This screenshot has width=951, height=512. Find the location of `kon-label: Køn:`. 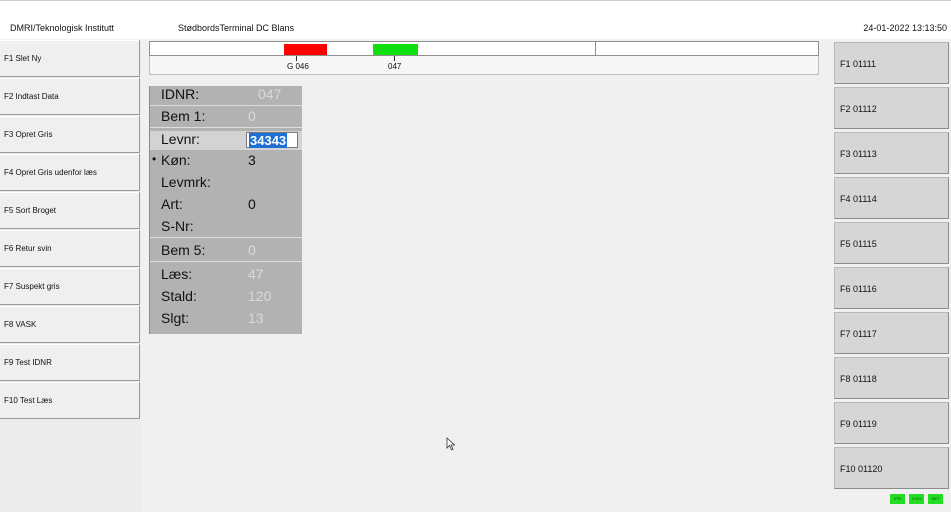

kon-label: Køn: is located at coordinates (176, 160).